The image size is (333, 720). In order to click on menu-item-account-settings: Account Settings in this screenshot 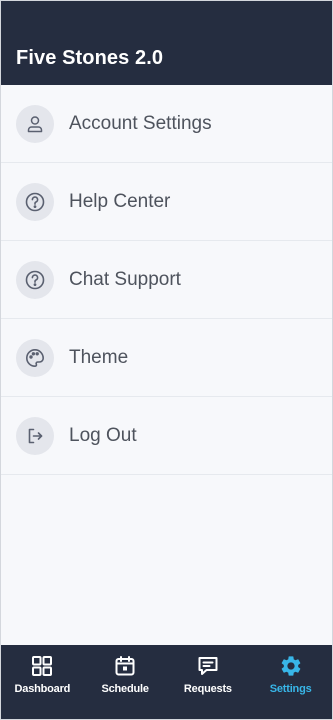, I will do `click(166, 124)`.